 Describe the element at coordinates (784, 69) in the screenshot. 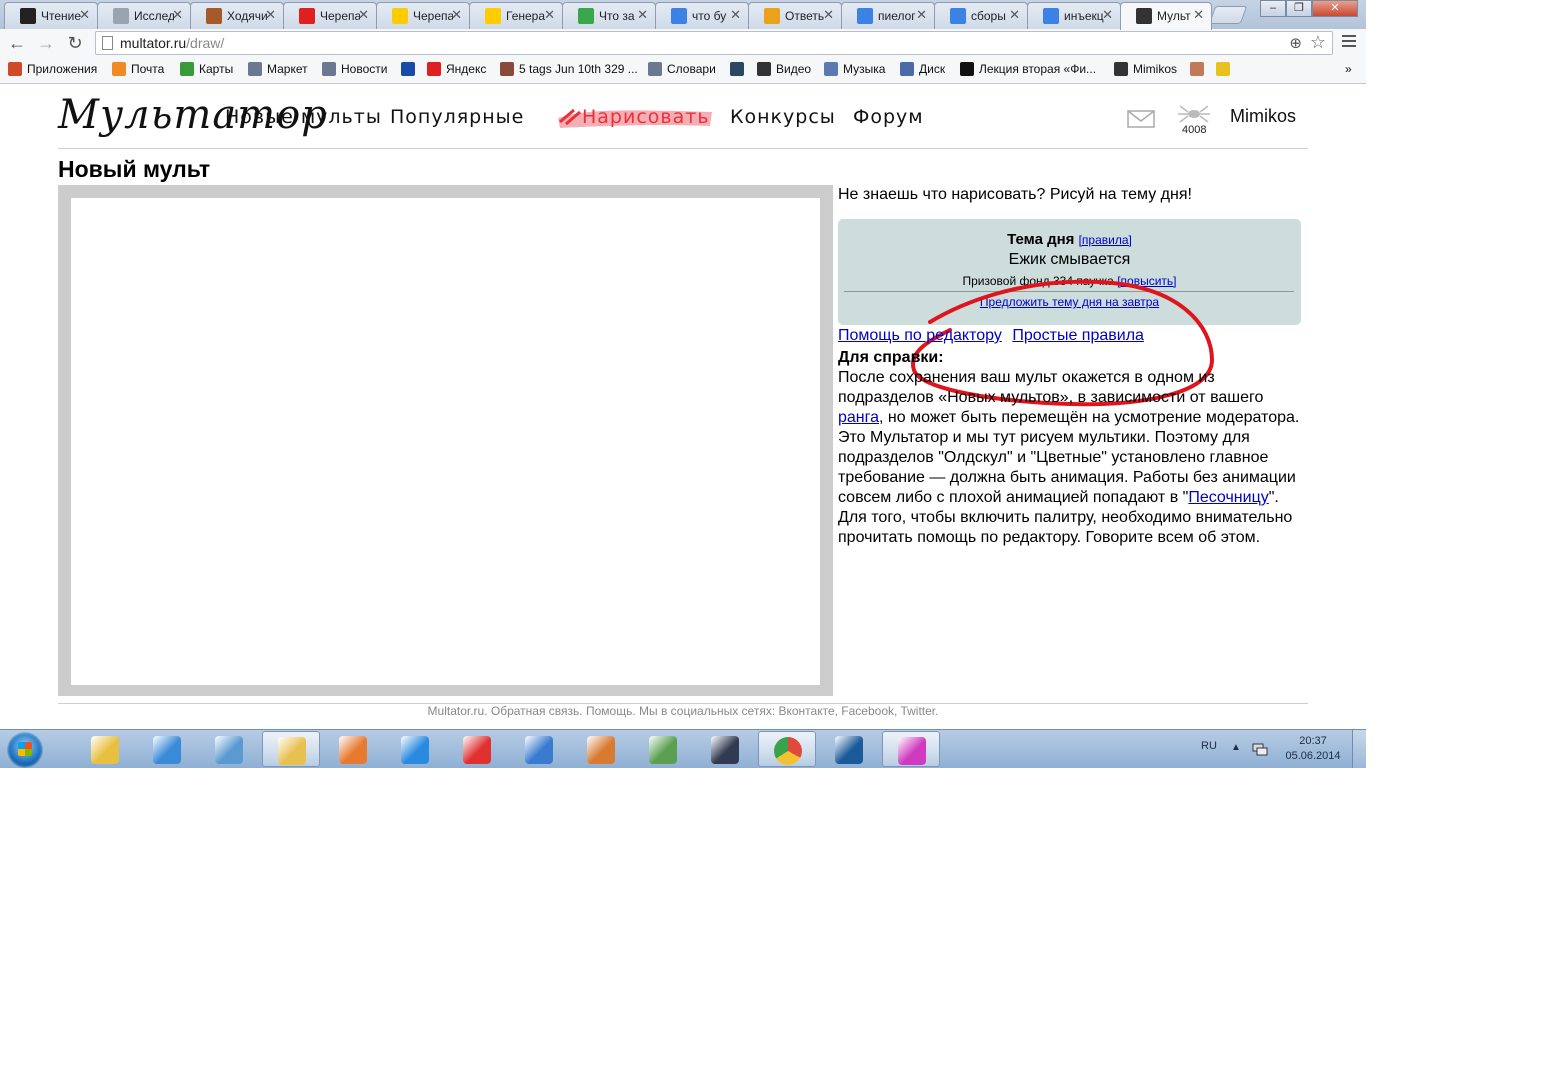

I see `bookmark-item: Видео` at that location.